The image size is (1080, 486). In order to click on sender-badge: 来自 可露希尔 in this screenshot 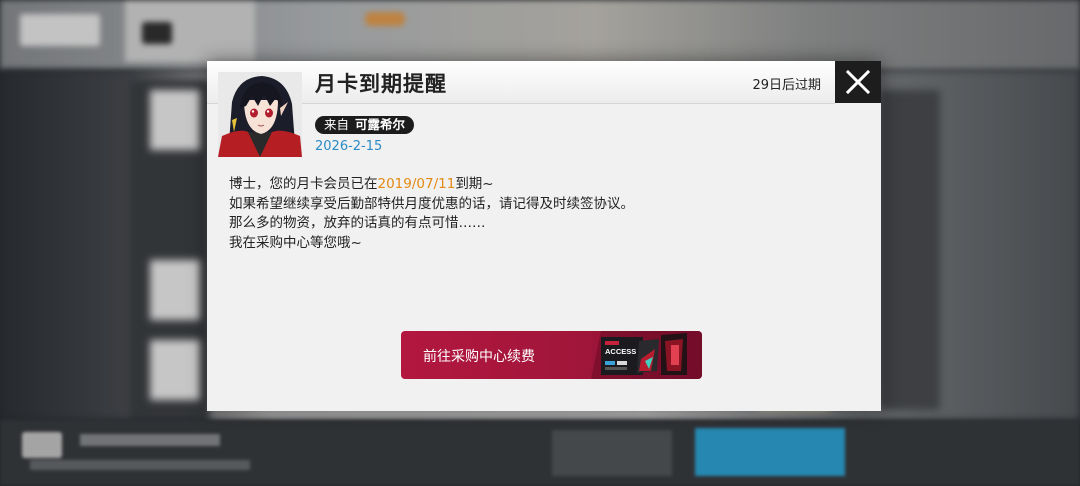, I will do `click(365, 125)`.